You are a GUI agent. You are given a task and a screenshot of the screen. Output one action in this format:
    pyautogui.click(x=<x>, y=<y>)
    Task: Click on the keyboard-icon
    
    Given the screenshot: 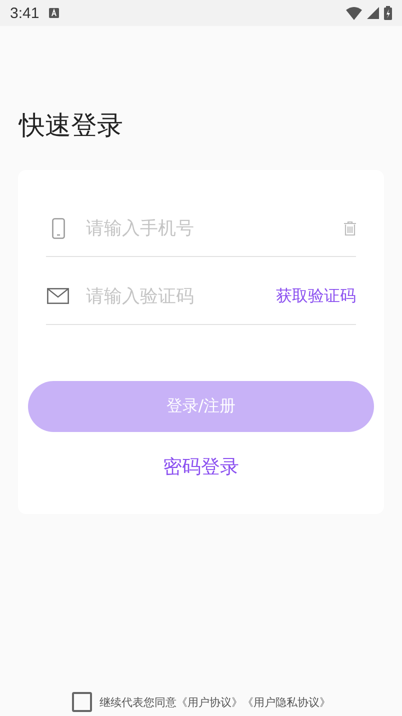 What is the action you would take?
    pyautogui.click(x=54, y=13)
    